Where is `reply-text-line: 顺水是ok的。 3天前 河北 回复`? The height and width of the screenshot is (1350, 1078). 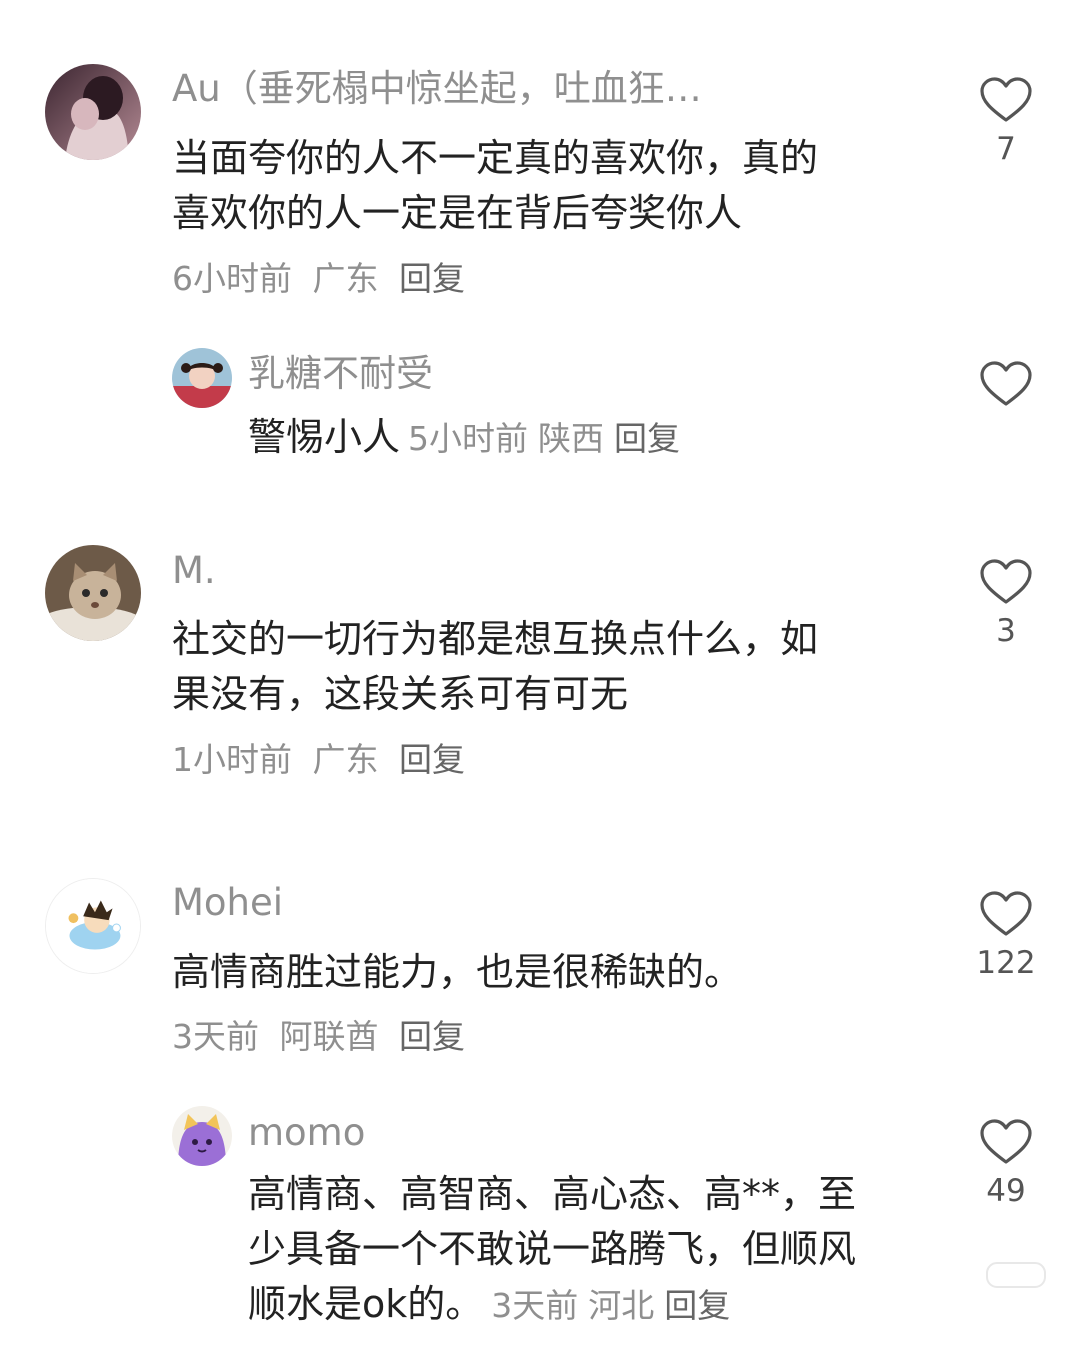
reply-text-line: 顺水是ok的。 3天前 河北 回复 is located at coordinates (598, 1305).